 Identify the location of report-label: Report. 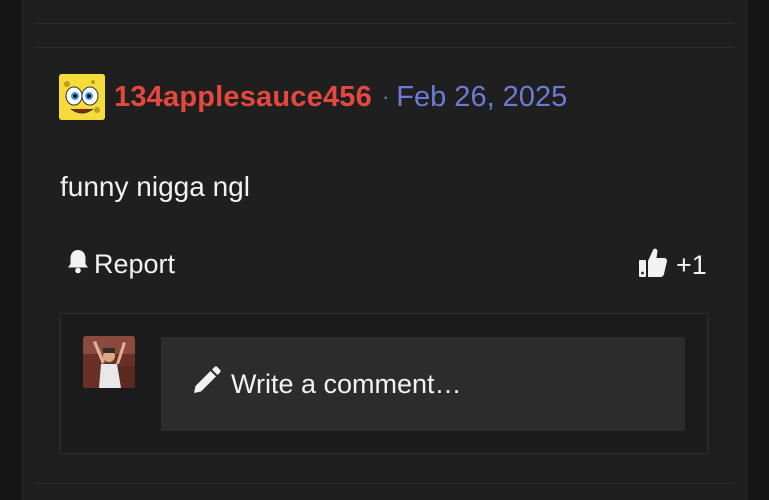
(135, 264).